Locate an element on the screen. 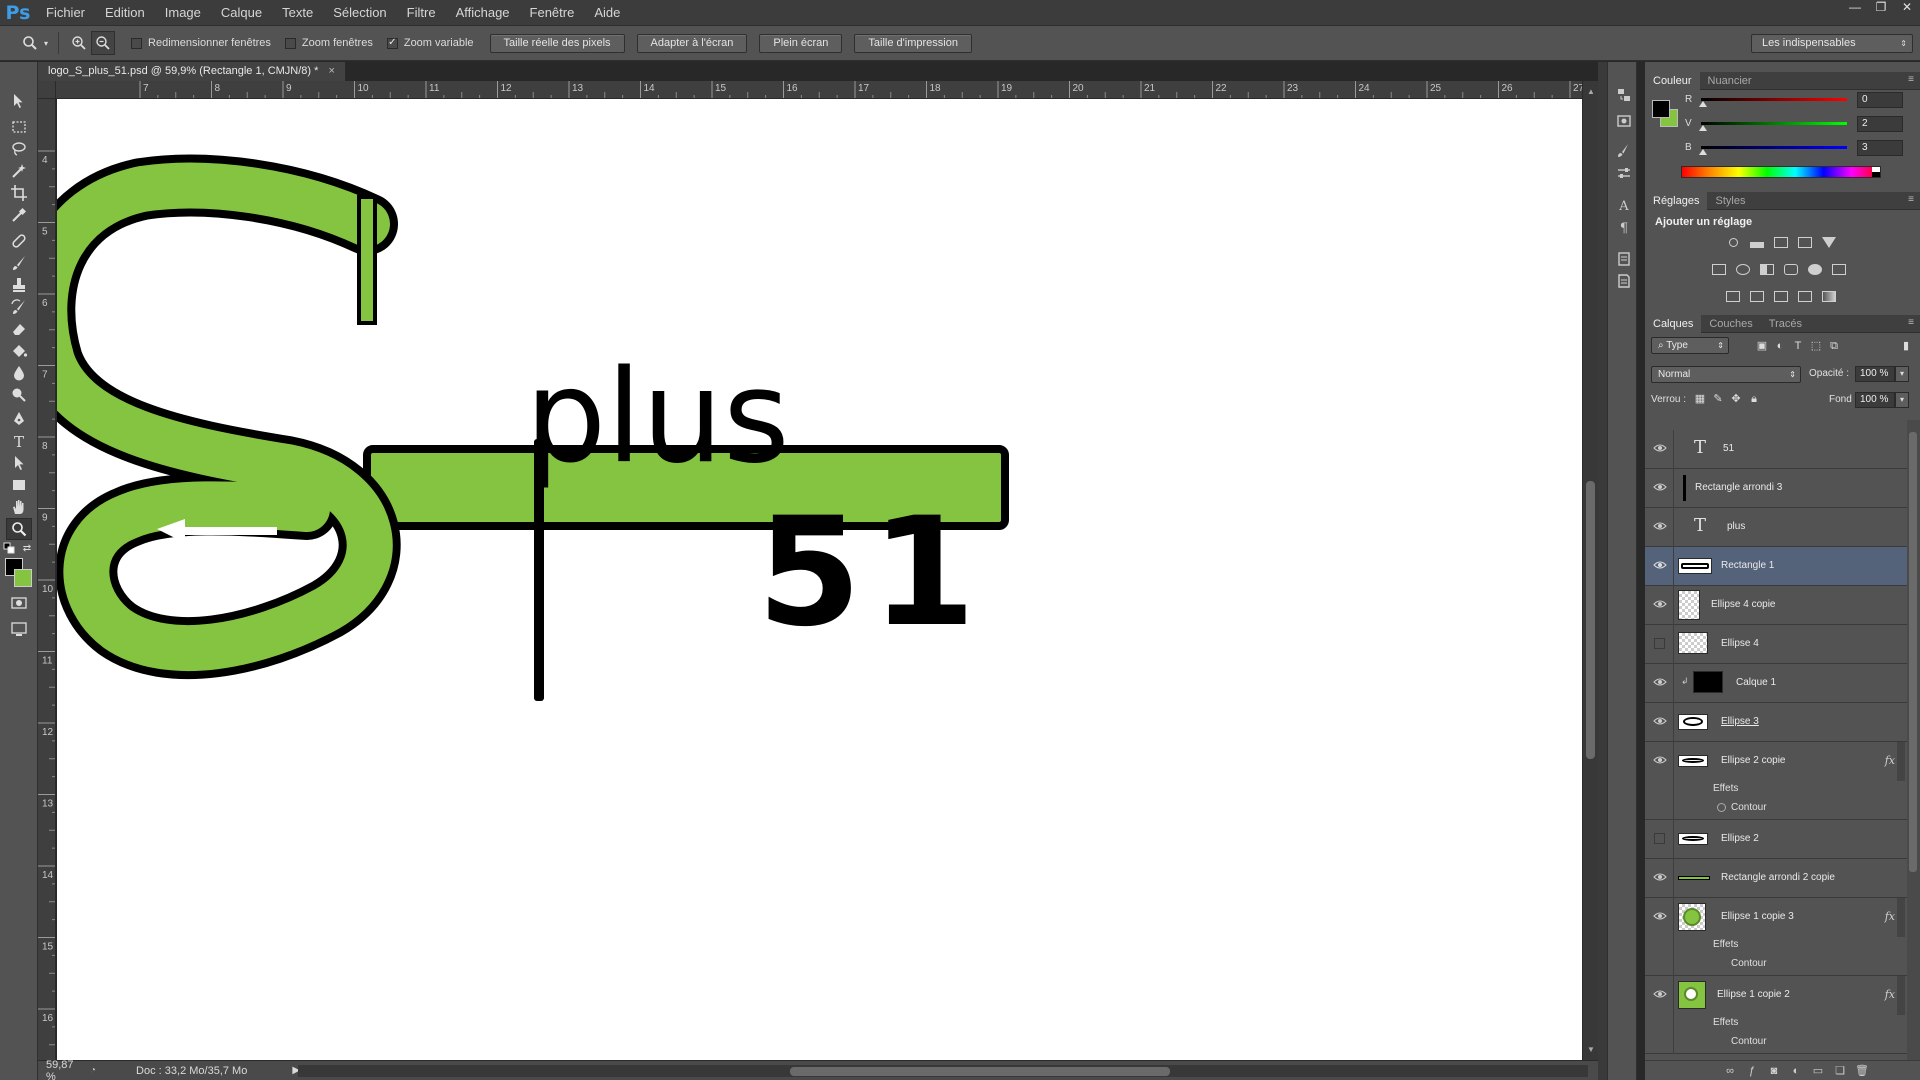 The width and height of the screenshot is (1920, 1080). quick-mask-icon is located at coordinates (19, 603).